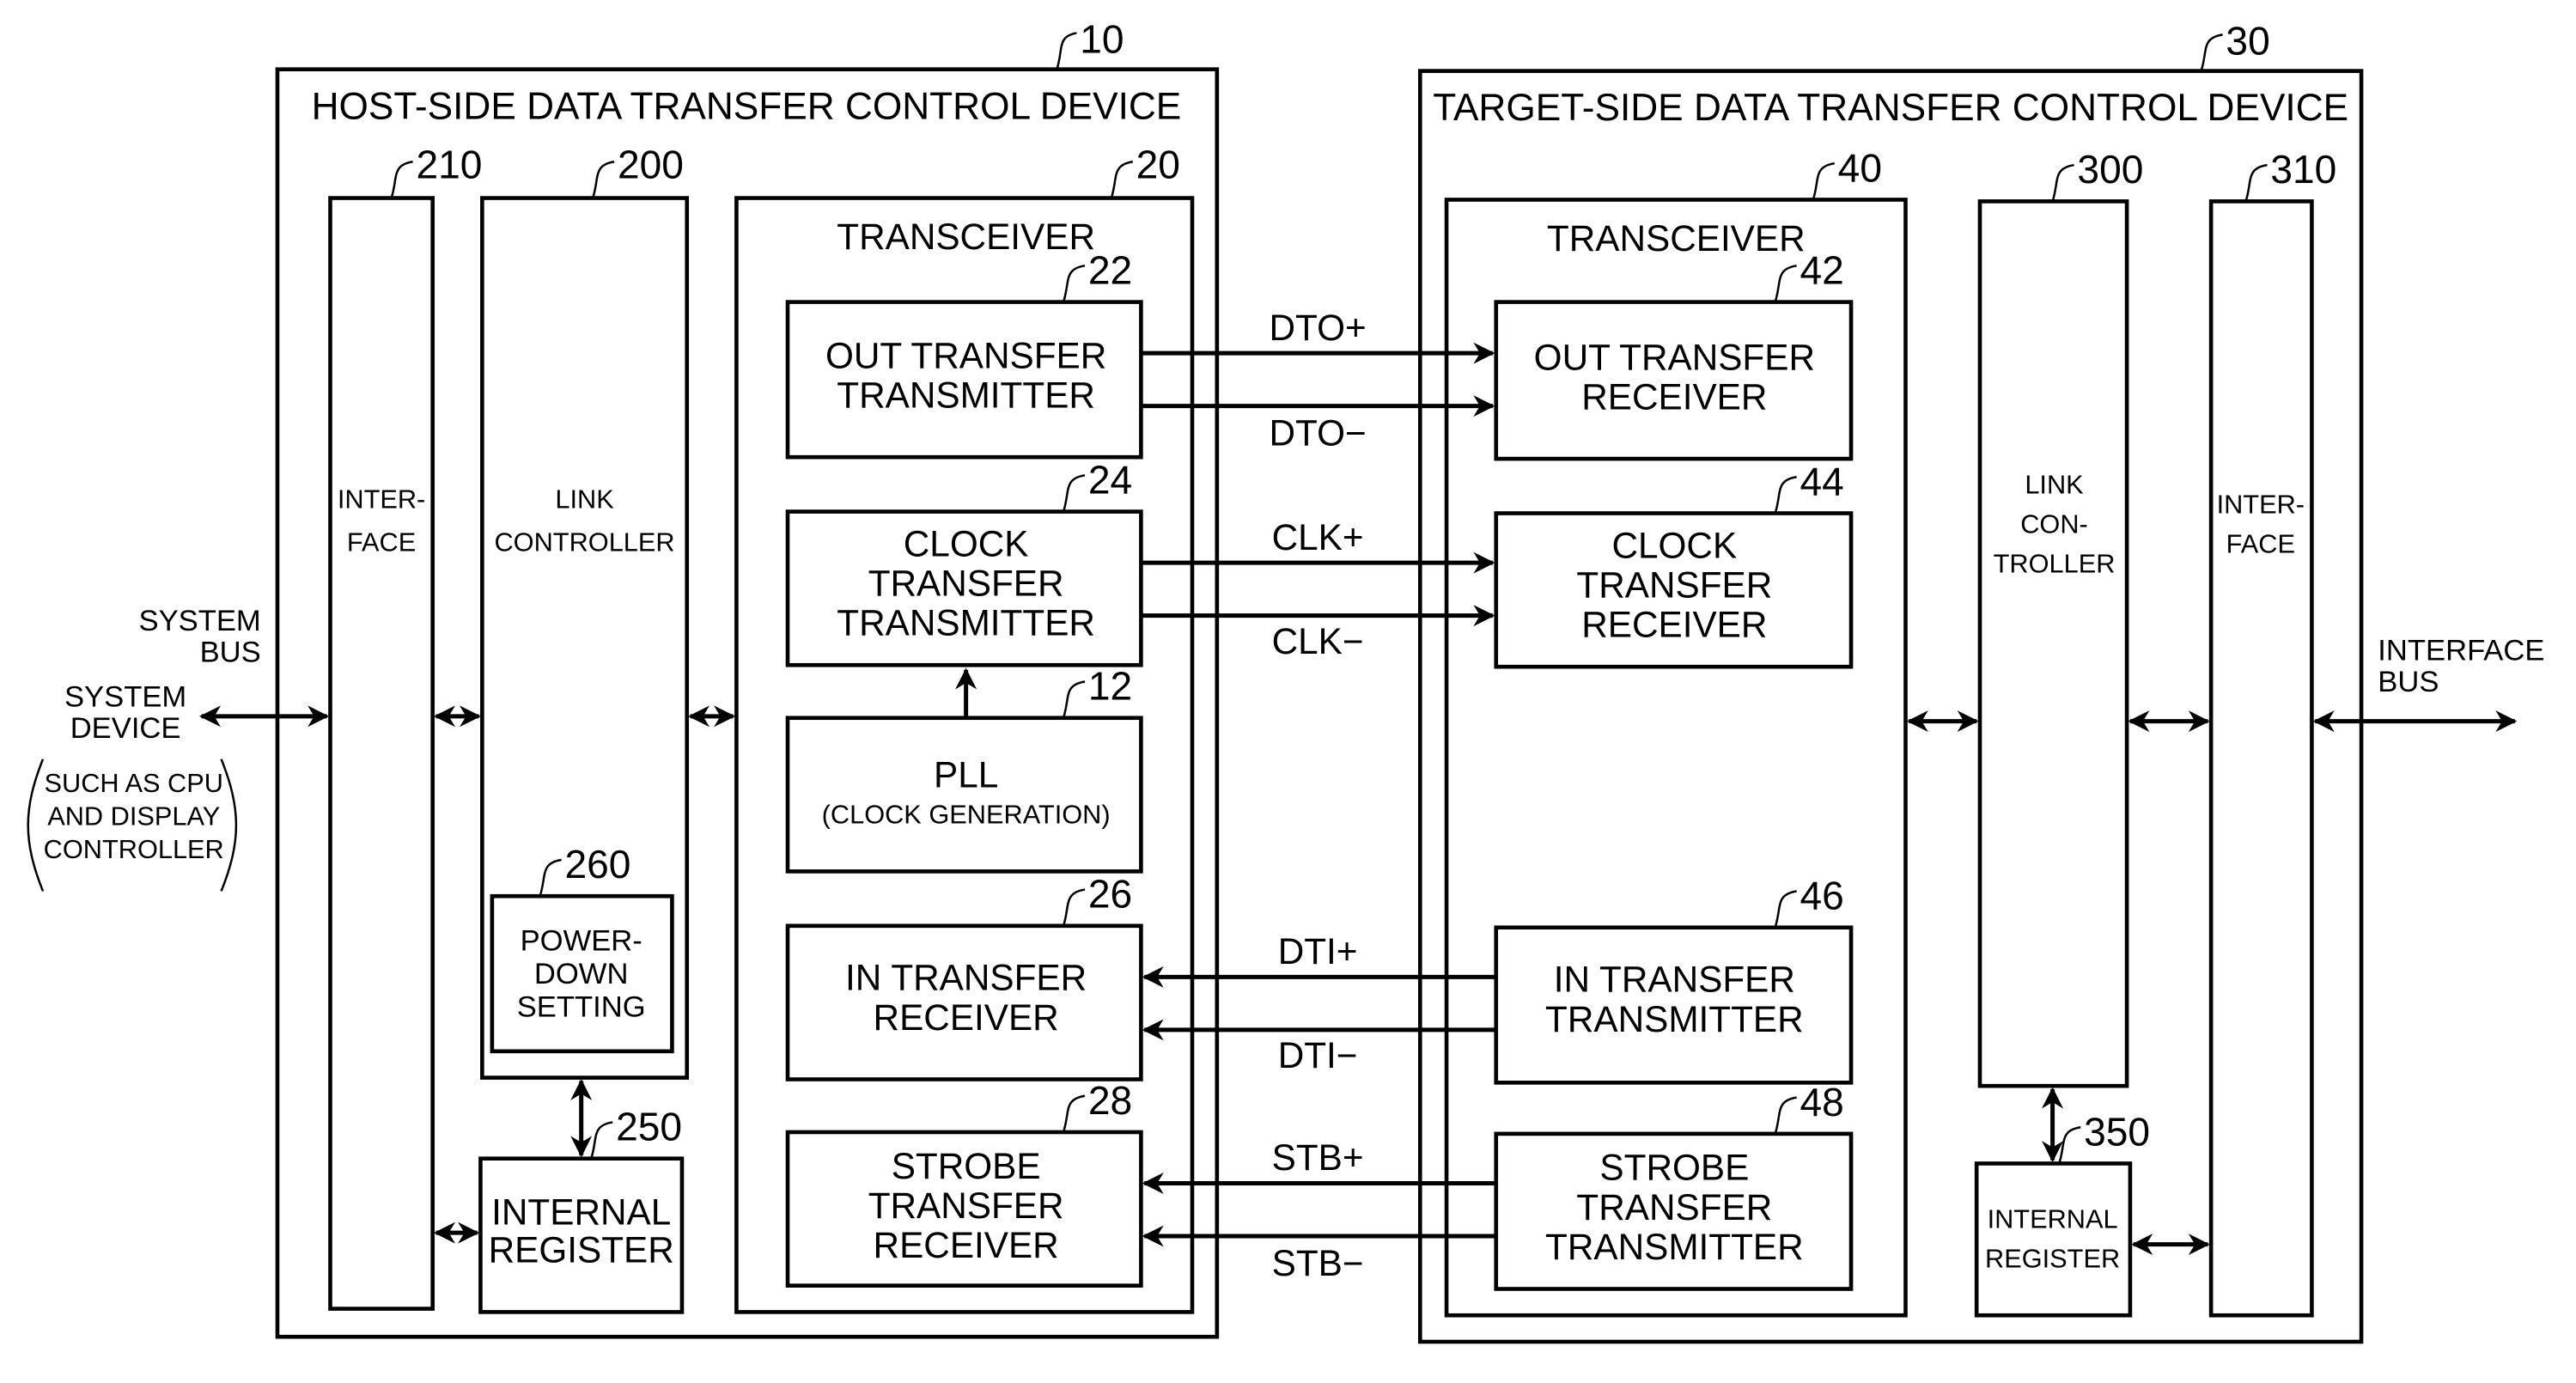 The height and width of the screenshot is (1383, 2576). What do you see at coordinates (200, 621) in the screenshot?
I see `system-bus-label-1: SYSTEM` at bounding box center [200, 621].